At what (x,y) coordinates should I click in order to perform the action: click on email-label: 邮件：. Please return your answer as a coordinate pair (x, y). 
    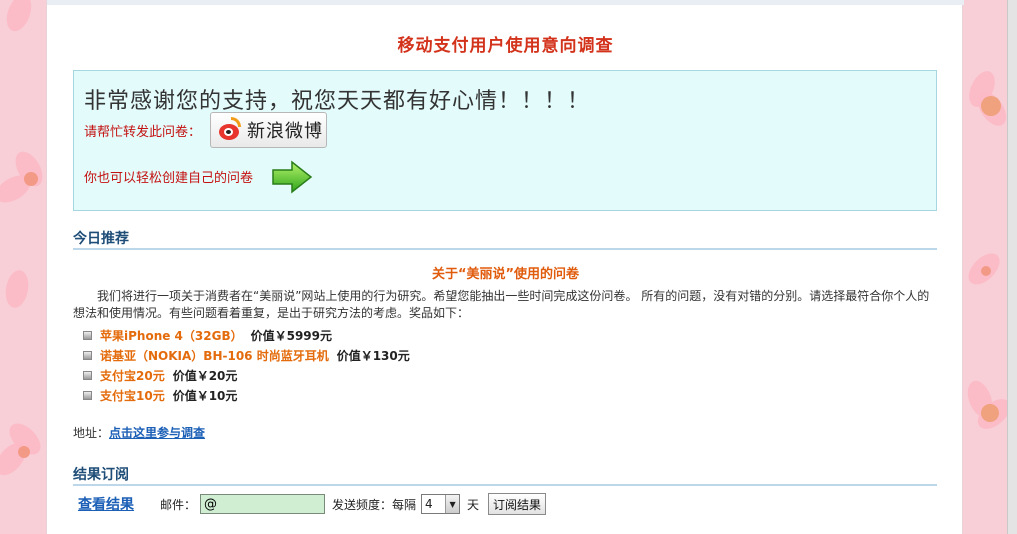
    Looking at the image, I should click on (178, 504).